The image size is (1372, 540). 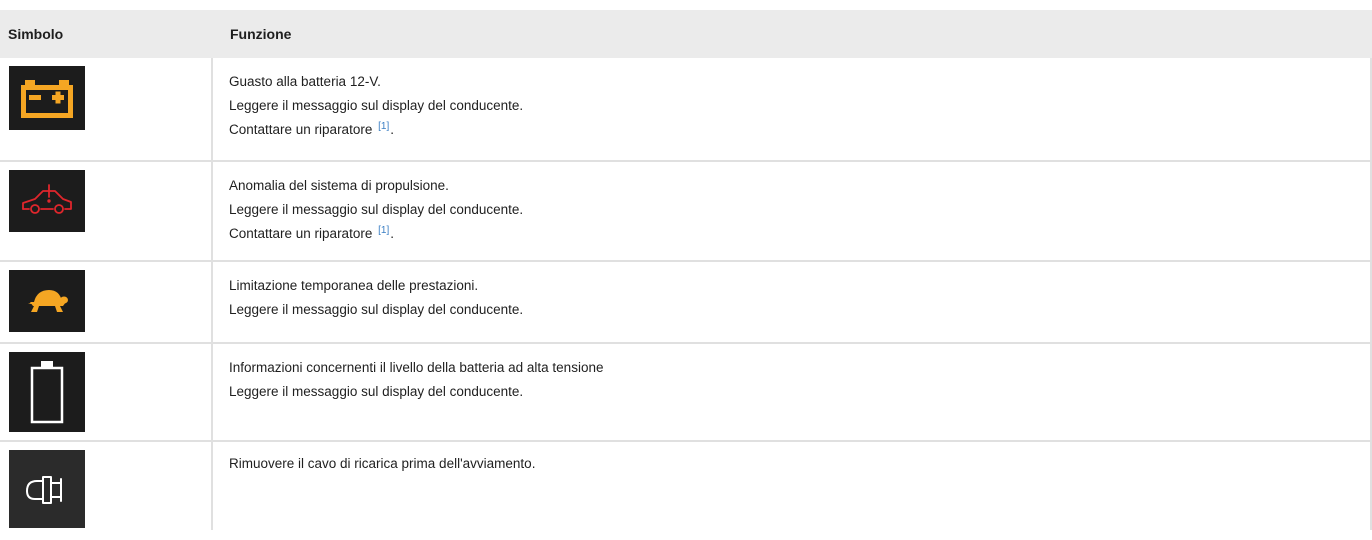 What do you see at coordinates (47, 301) in the screenshot?
I see `turtle-reduced-power-icon` at bounding box center [47, 301].